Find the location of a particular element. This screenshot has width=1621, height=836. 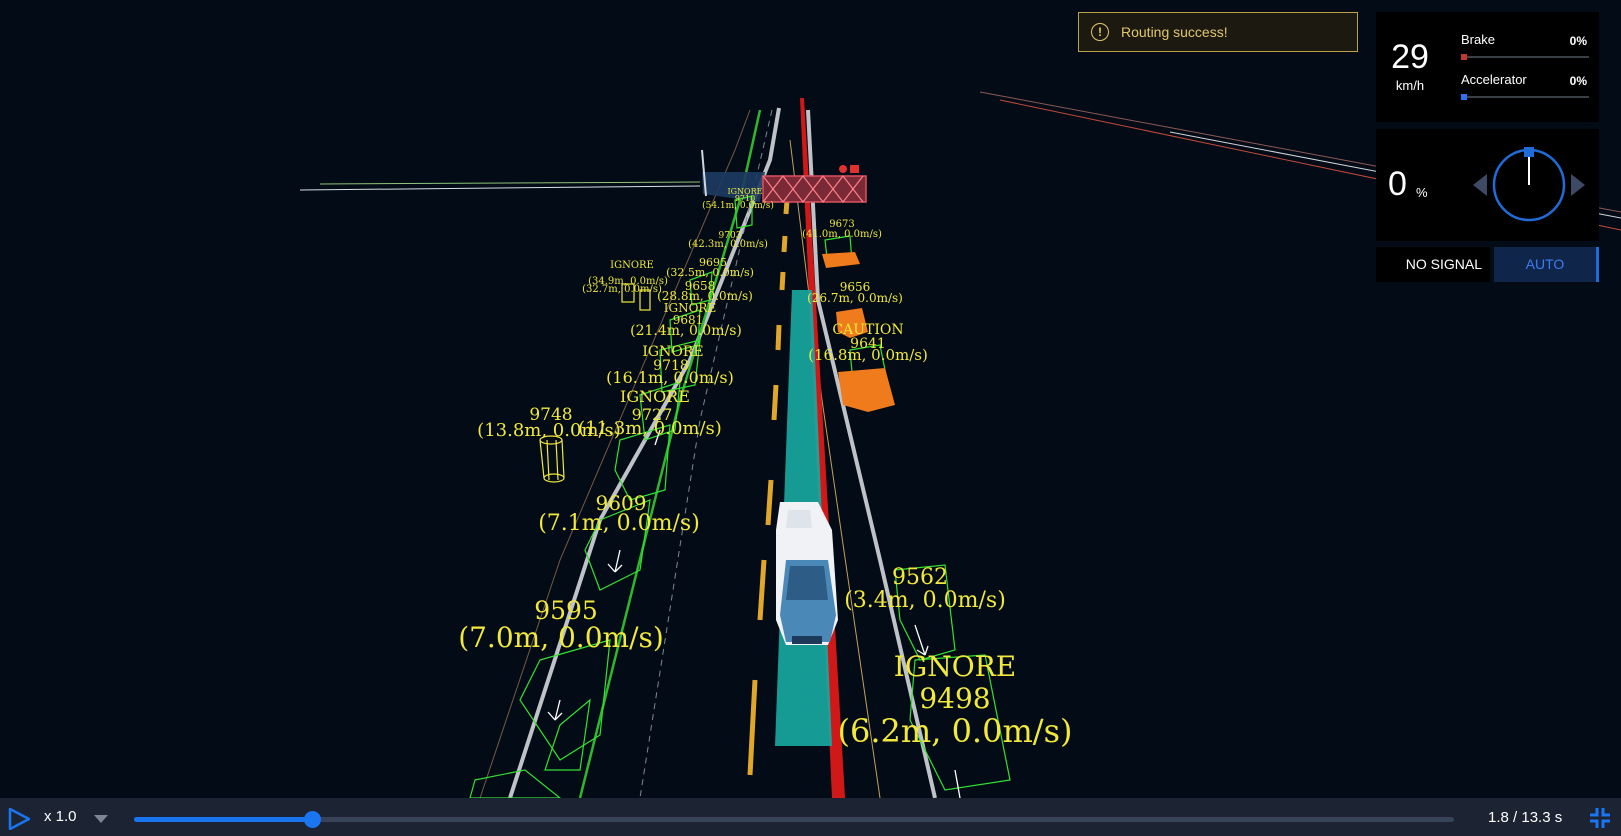

obstacle-cluster-tag: IGNORE is located at coordinates (632, 265).